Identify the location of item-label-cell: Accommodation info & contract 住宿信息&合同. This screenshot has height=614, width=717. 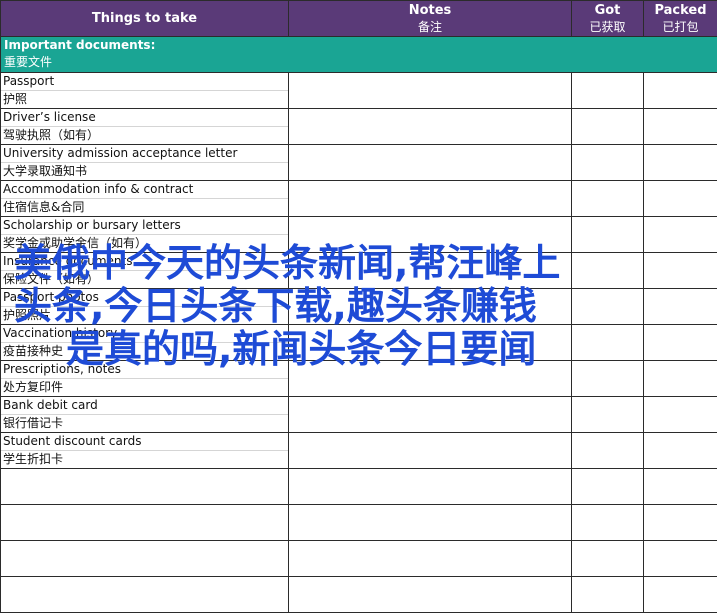
(144, 198).